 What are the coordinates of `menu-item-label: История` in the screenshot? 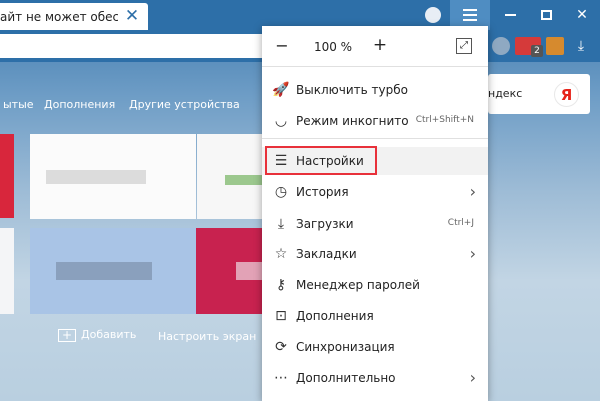 It's located at (322, 192).